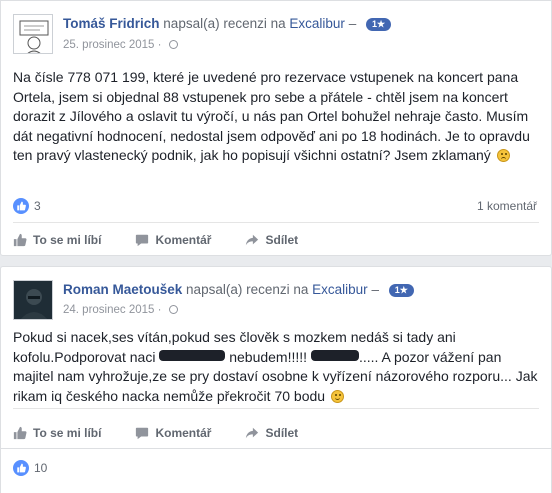 The image size is (552, 493). I want to click on frown-emoji-icon, so click(503, 155).